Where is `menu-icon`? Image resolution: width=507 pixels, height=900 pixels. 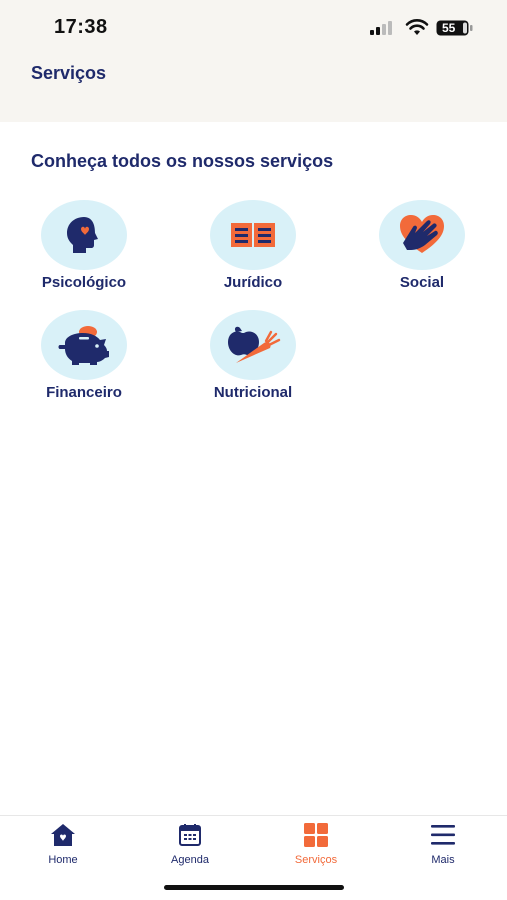
menu-icon is located at coordinates (443, 835).